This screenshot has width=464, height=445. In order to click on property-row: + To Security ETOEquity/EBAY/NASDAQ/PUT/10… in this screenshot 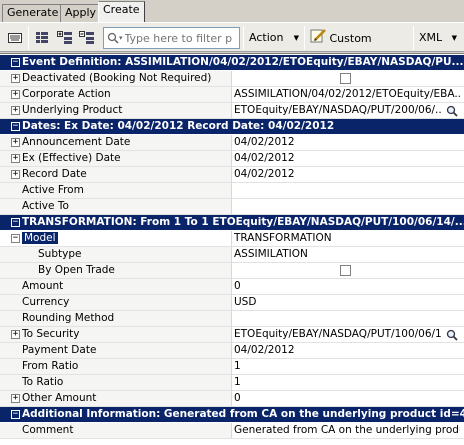, I will do `click(232, 335)`.